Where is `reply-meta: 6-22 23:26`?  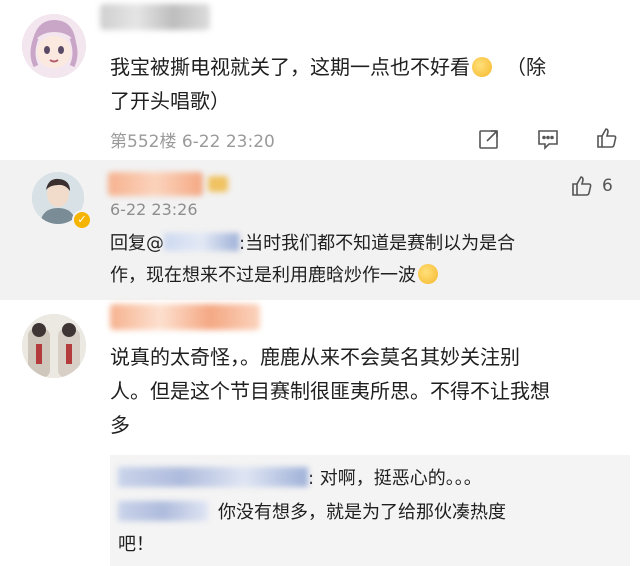
reply-meta: 6-22 23:26 is located at coordinates (154, 209).